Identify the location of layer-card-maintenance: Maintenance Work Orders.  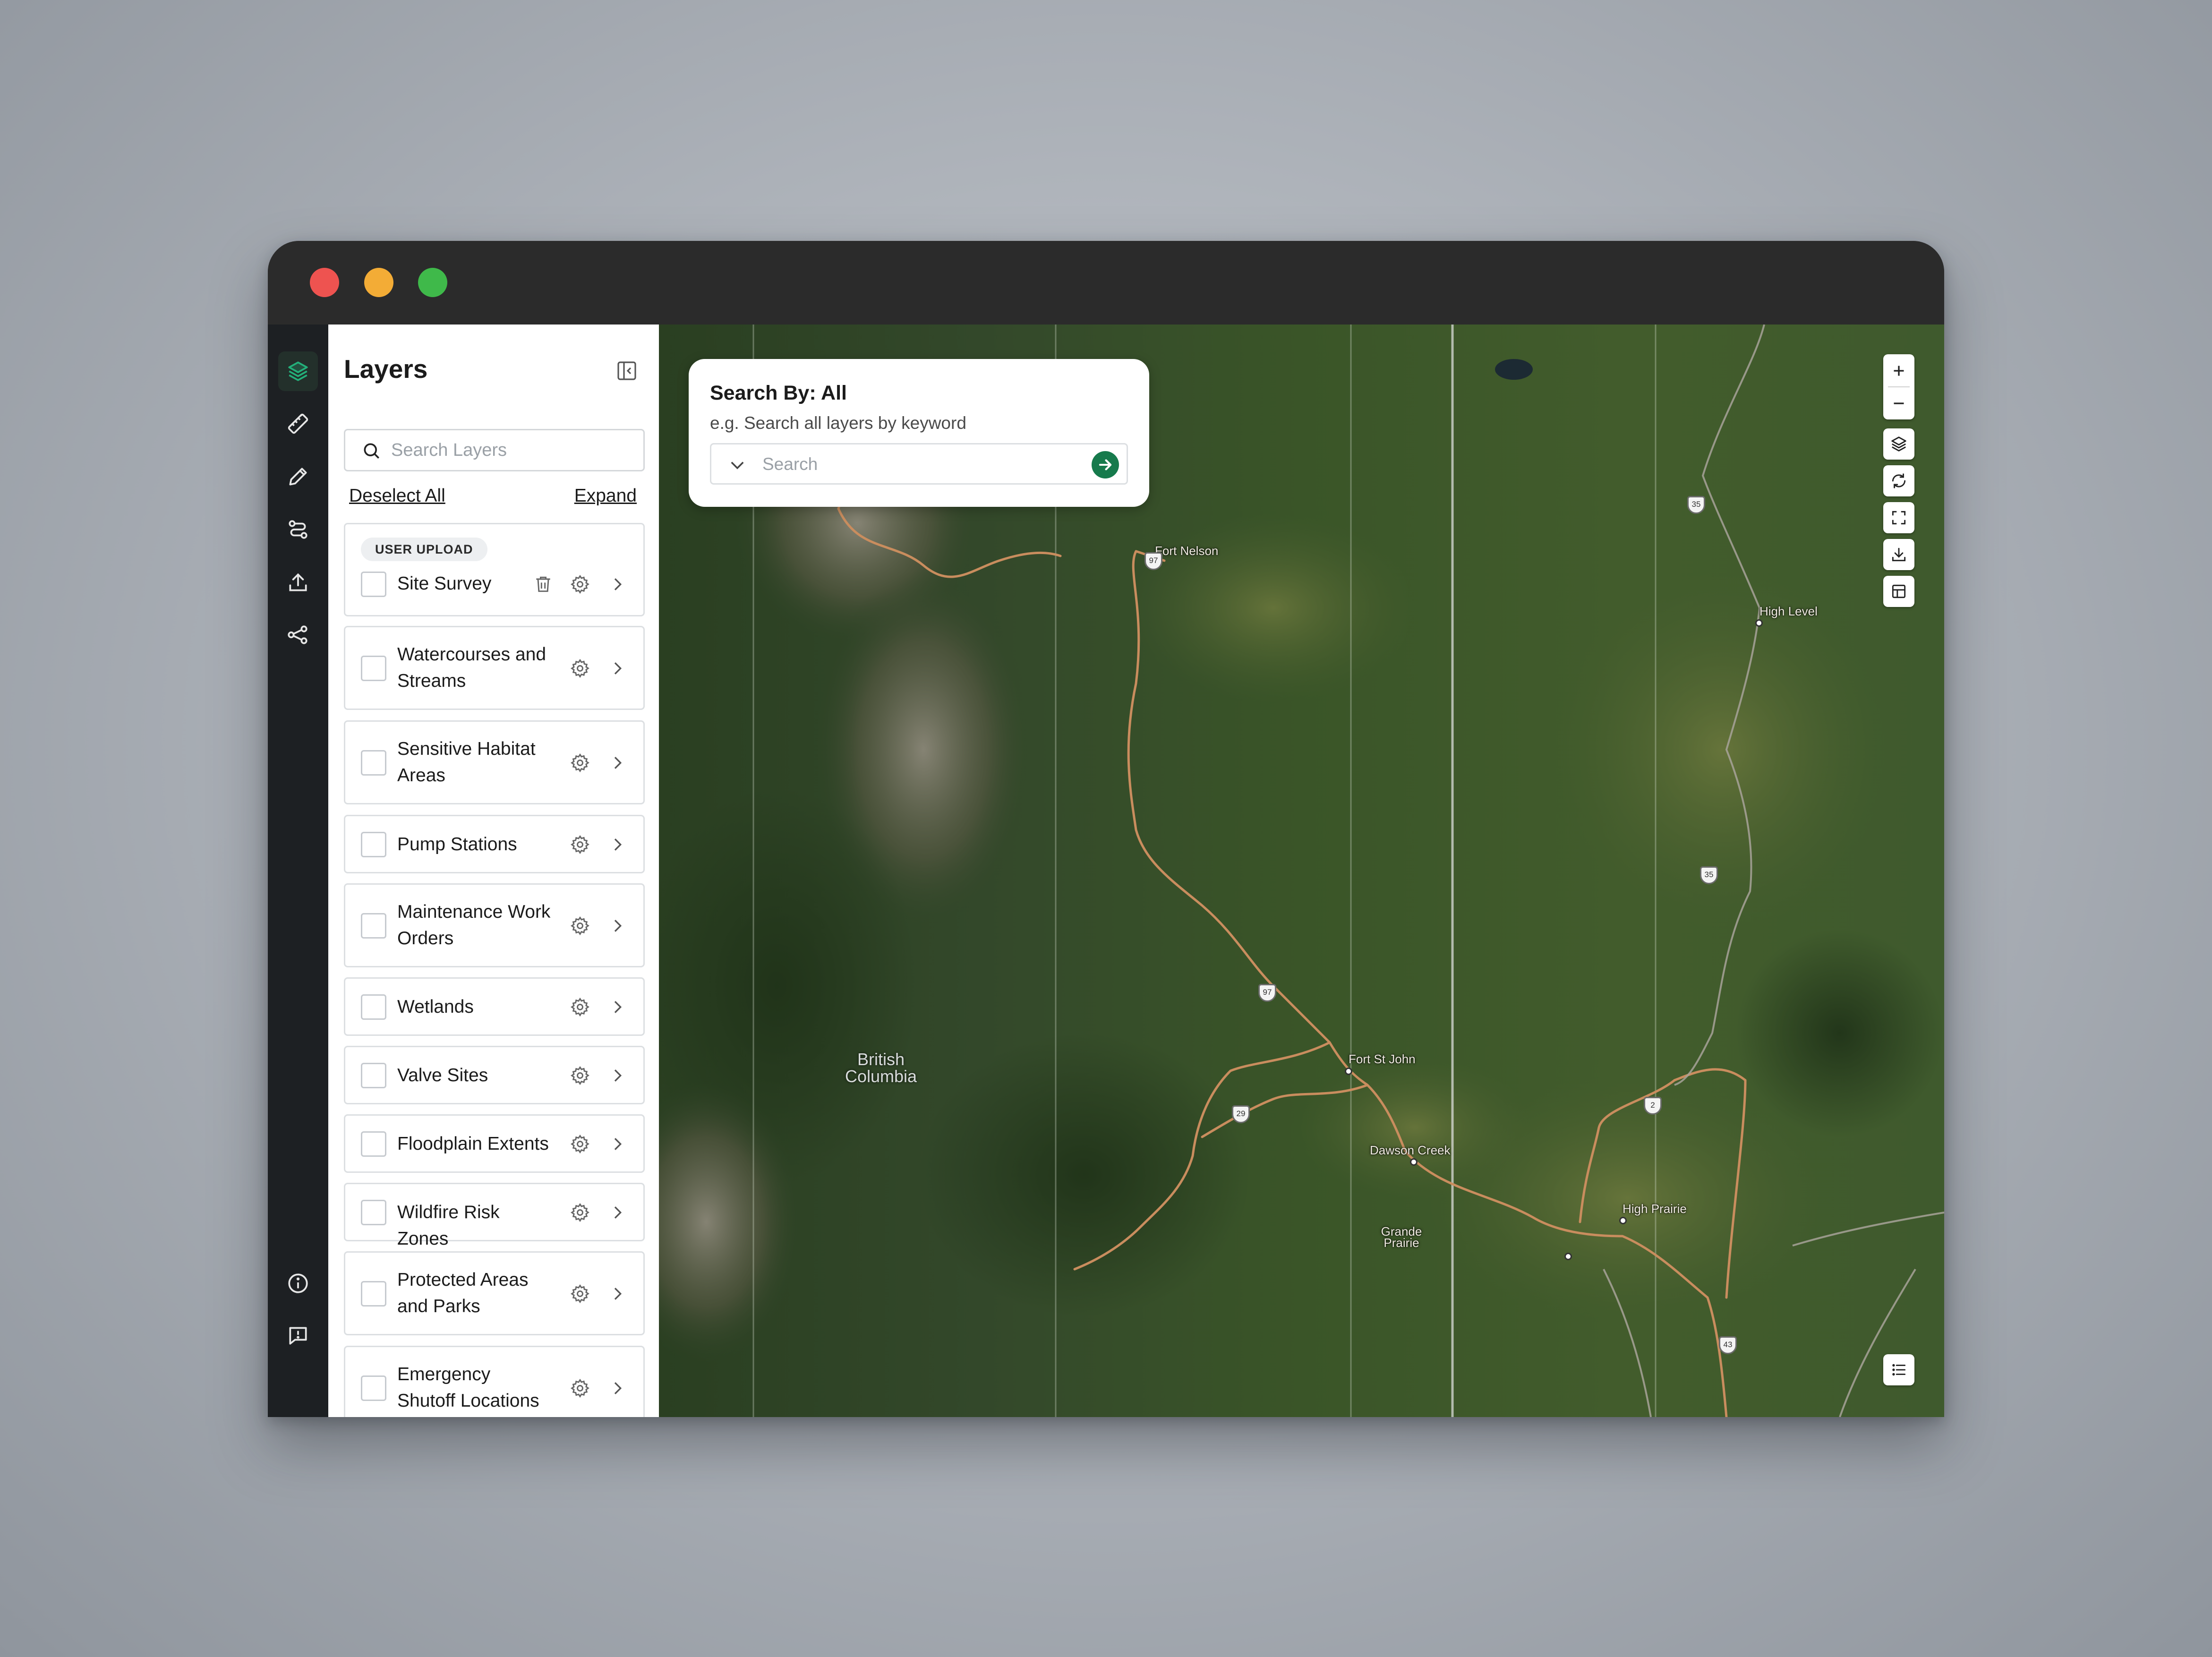
(495, 925).